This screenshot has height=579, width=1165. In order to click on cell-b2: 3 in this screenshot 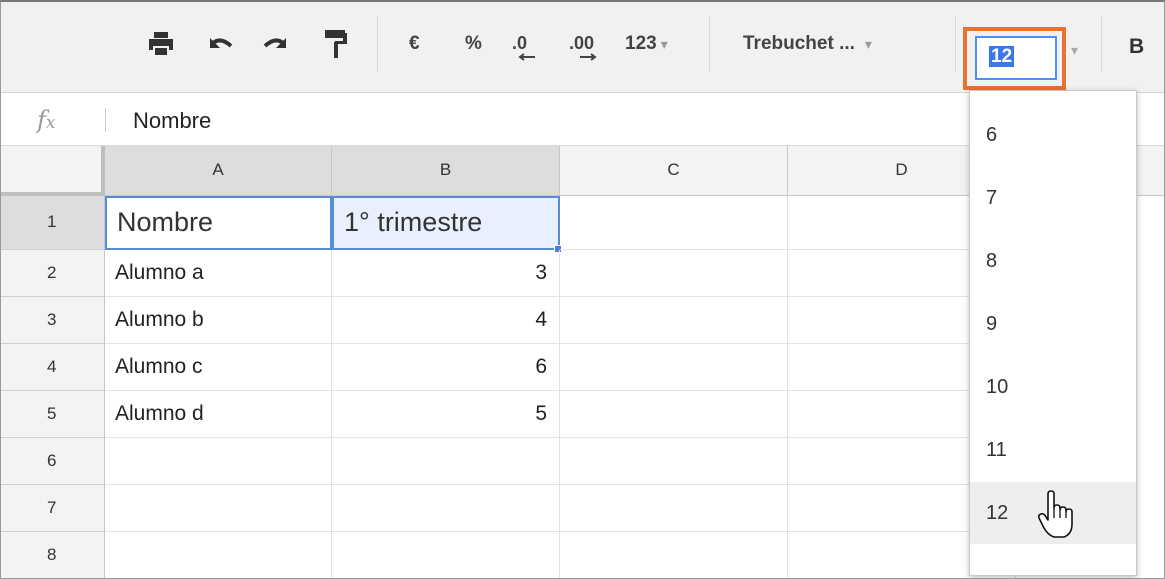, I will do `click(446, 273)`.